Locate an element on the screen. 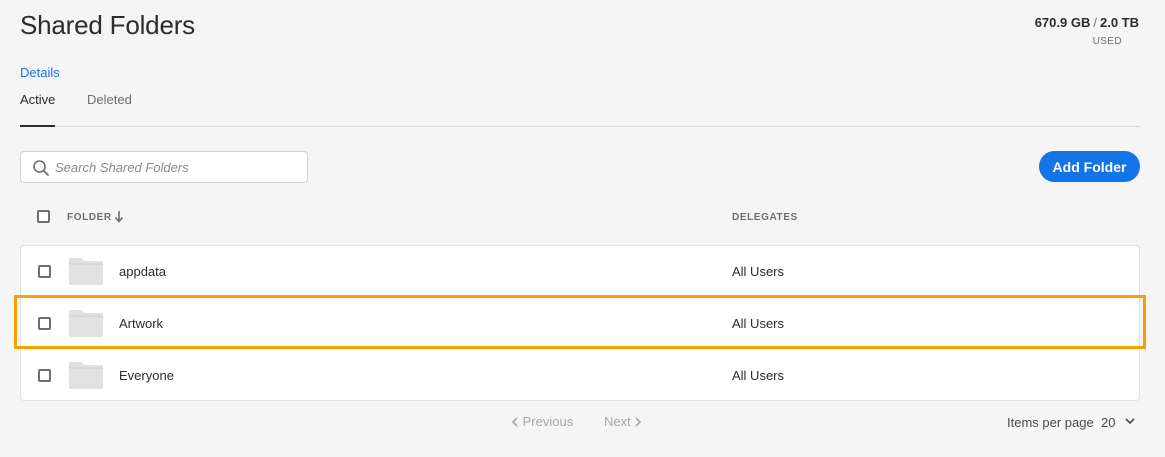 This screenshot has height=457, width=1165. column-header-folder: FOLDER is located at coordinates (89, 217).